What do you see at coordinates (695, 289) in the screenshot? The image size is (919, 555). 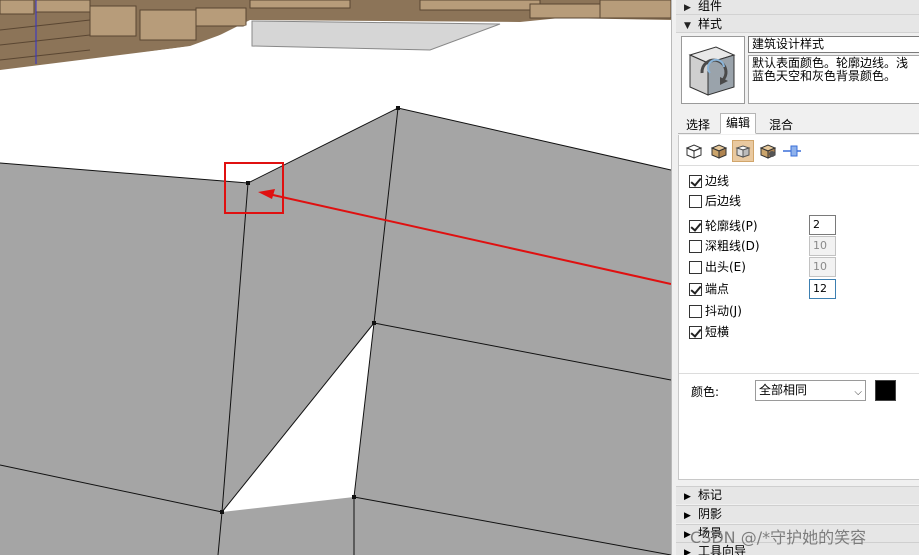 I see `endpoints-checkbox` at bounding box center [695, 289].